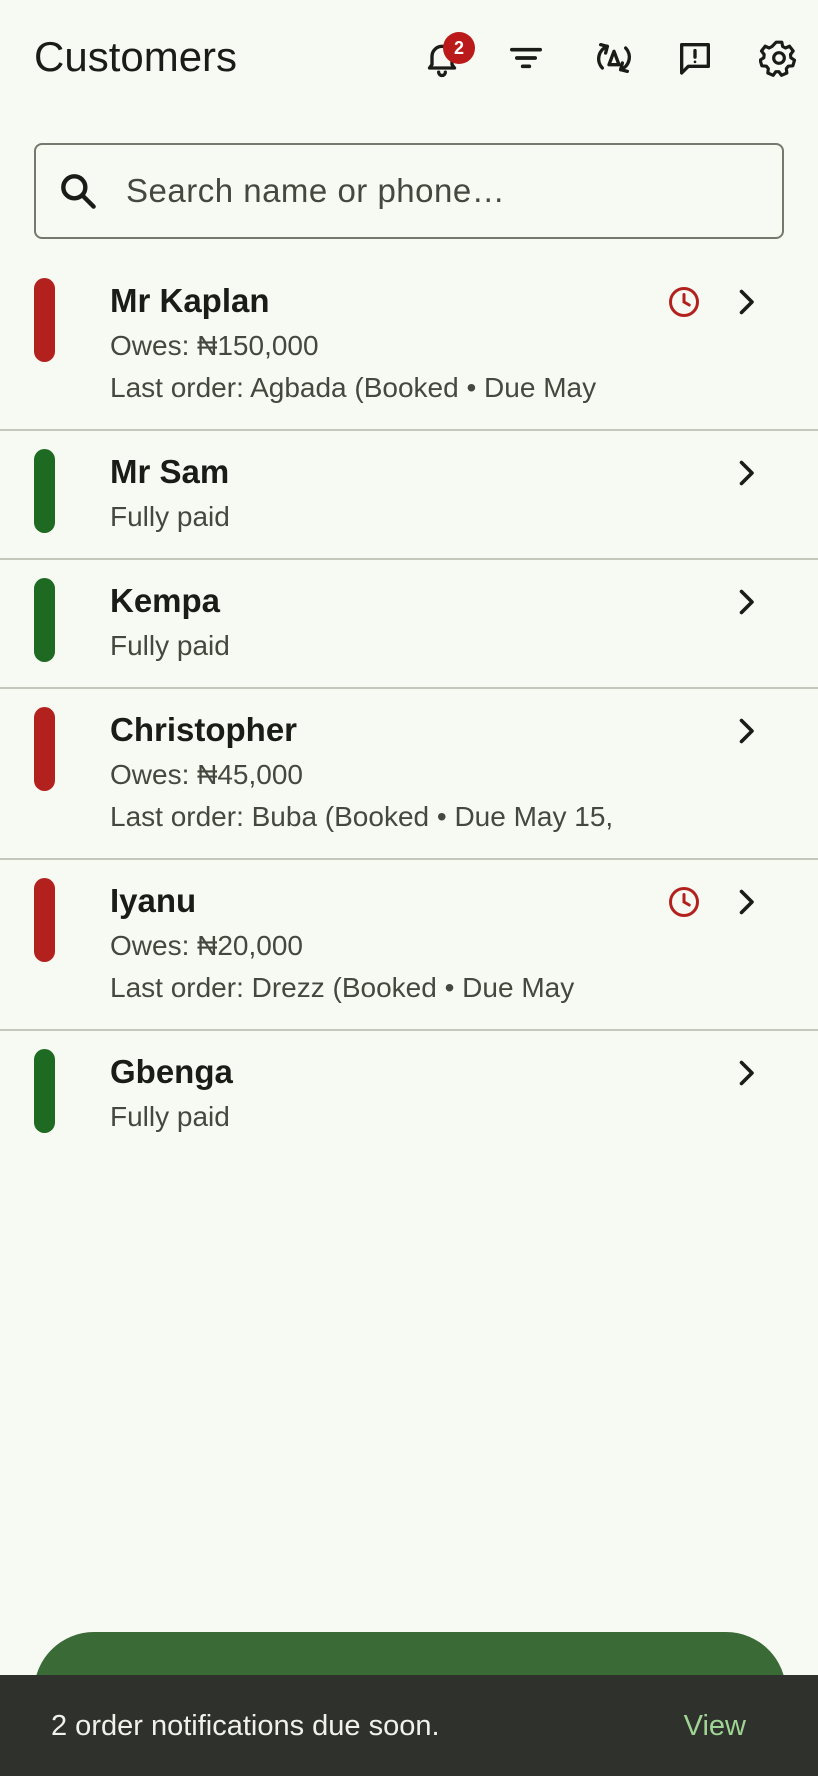 The width and height of the screenshot is (818, 1776). I want to click on sync-icon, so click(614, 58).